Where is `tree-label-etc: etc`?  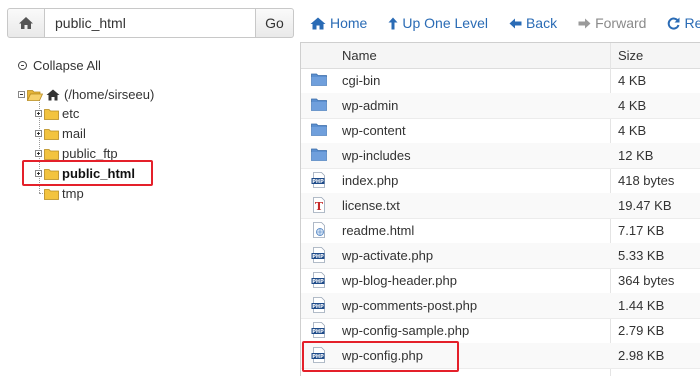
tree-label-etc: etc is located at coordinates (71, 113).